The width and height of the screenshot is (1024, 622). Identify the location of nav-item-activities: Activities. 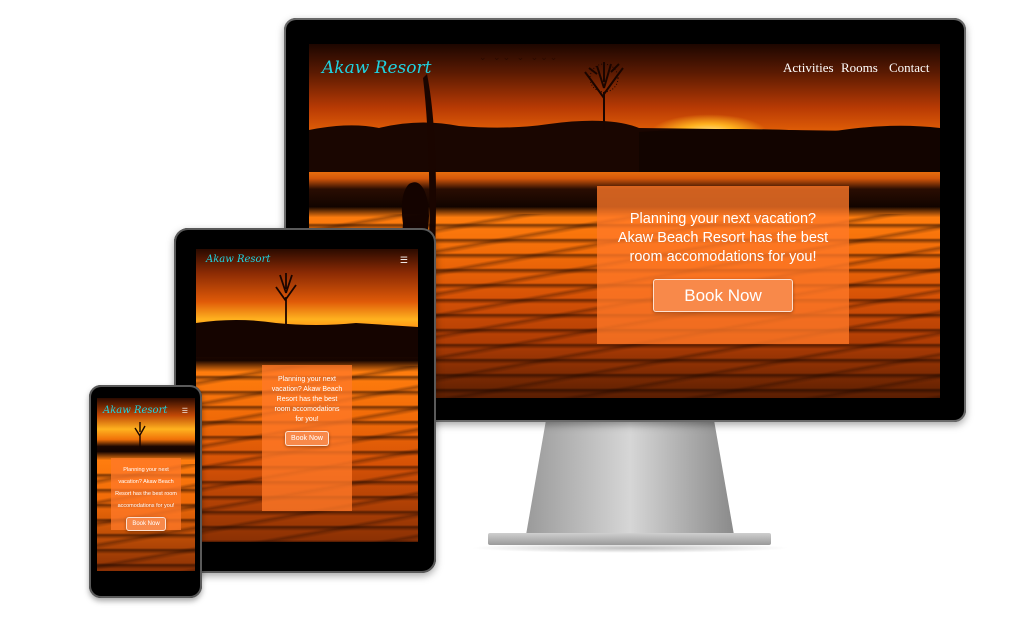
(808, 68).